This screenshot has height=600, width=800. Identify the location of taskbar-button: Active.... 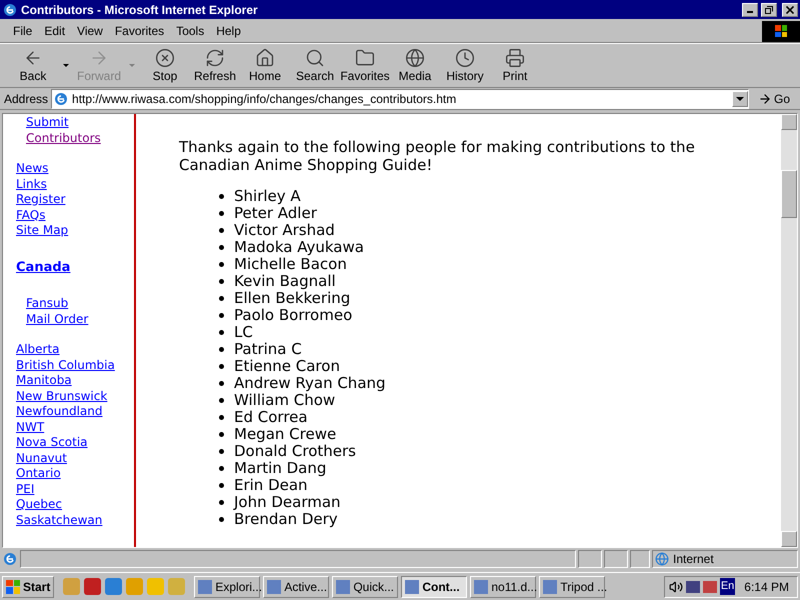
(296, 587).